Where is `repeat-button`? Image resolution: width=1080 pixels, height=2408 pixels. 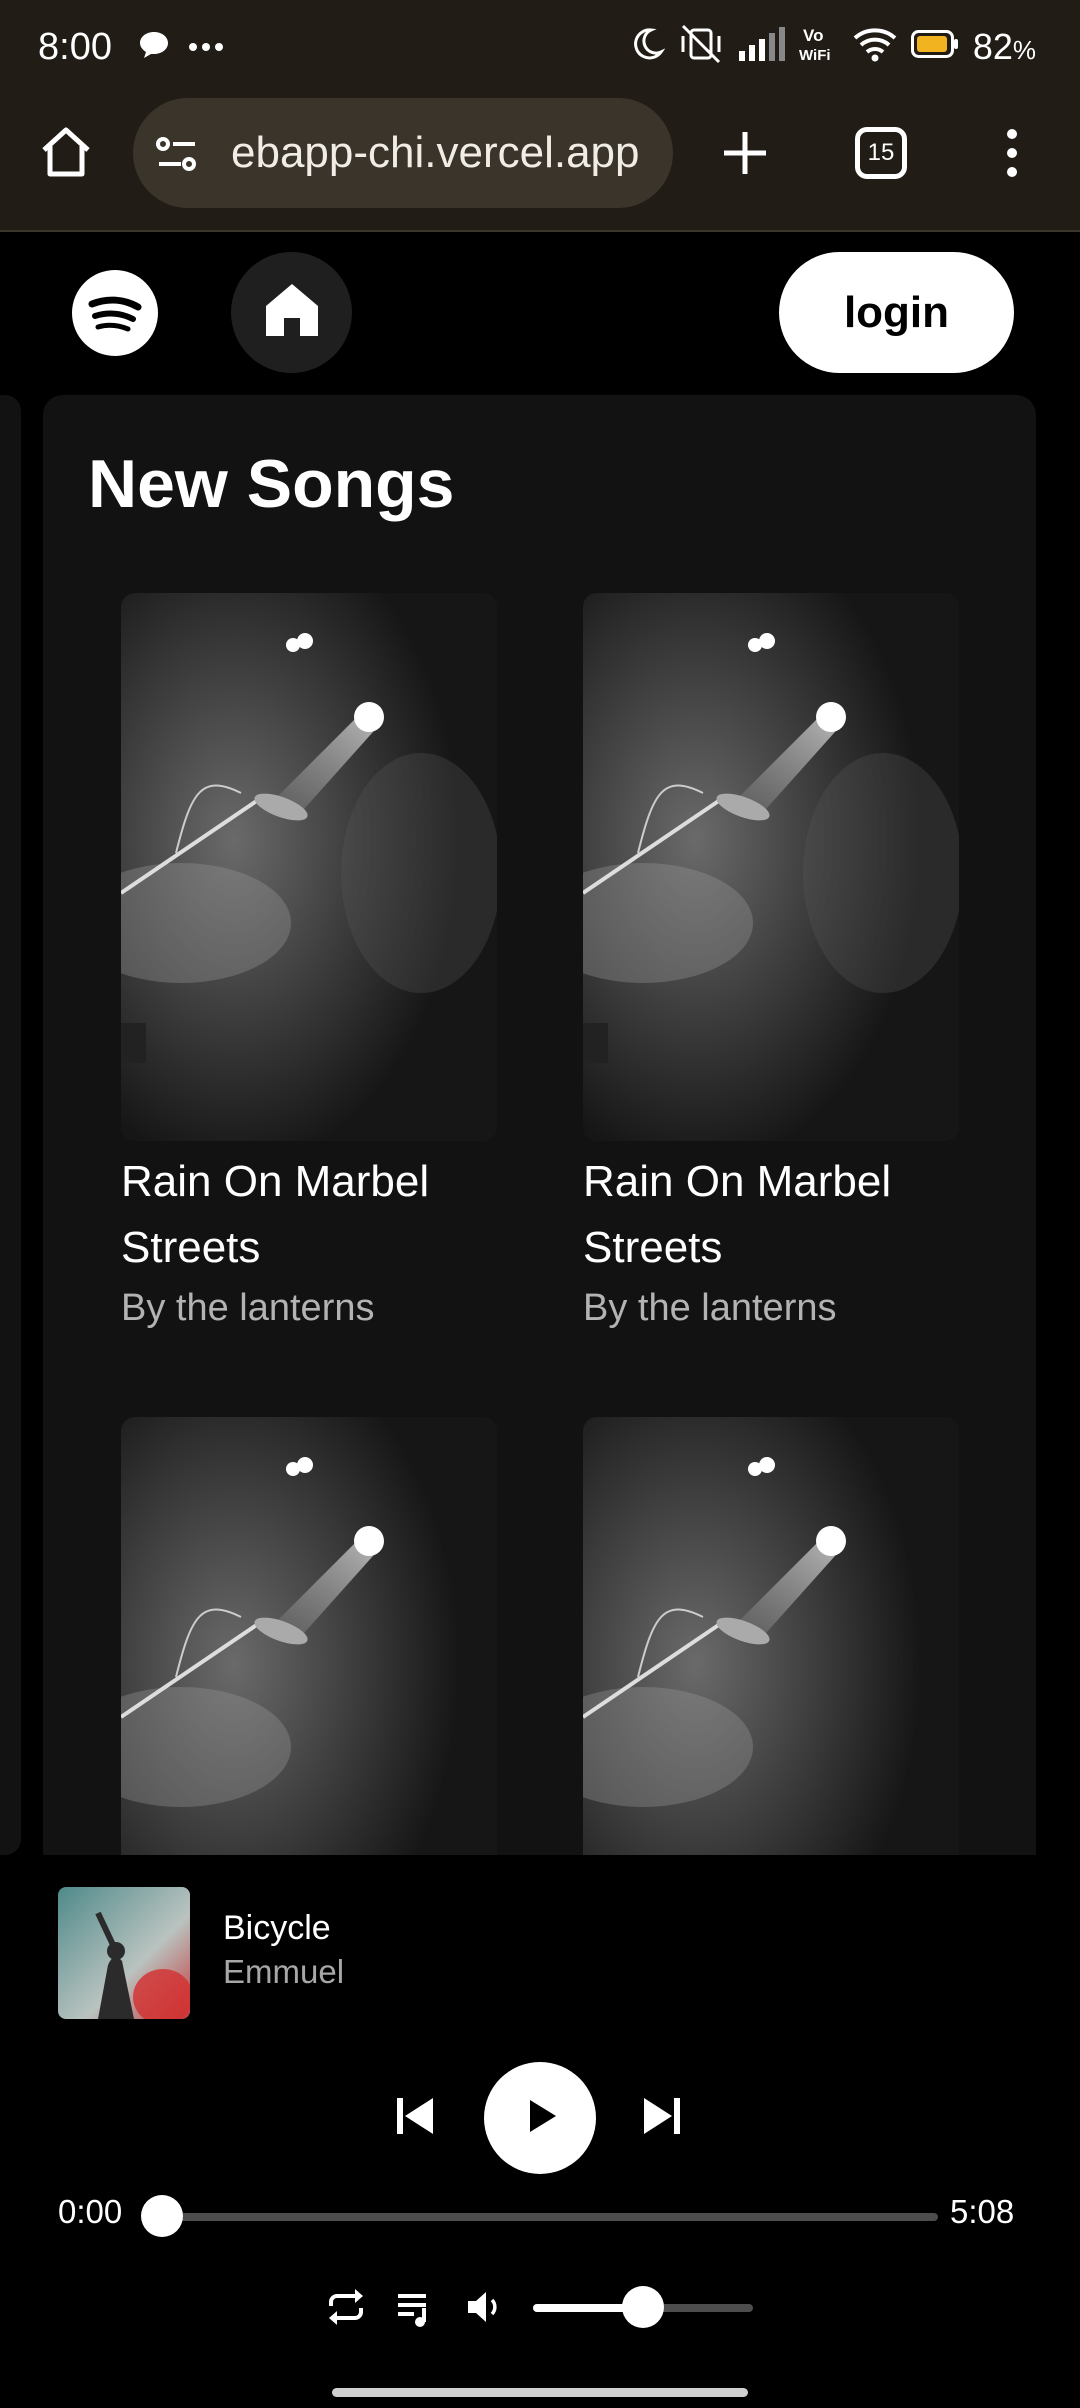
repeat-button is located at coordinates (346, 2309).